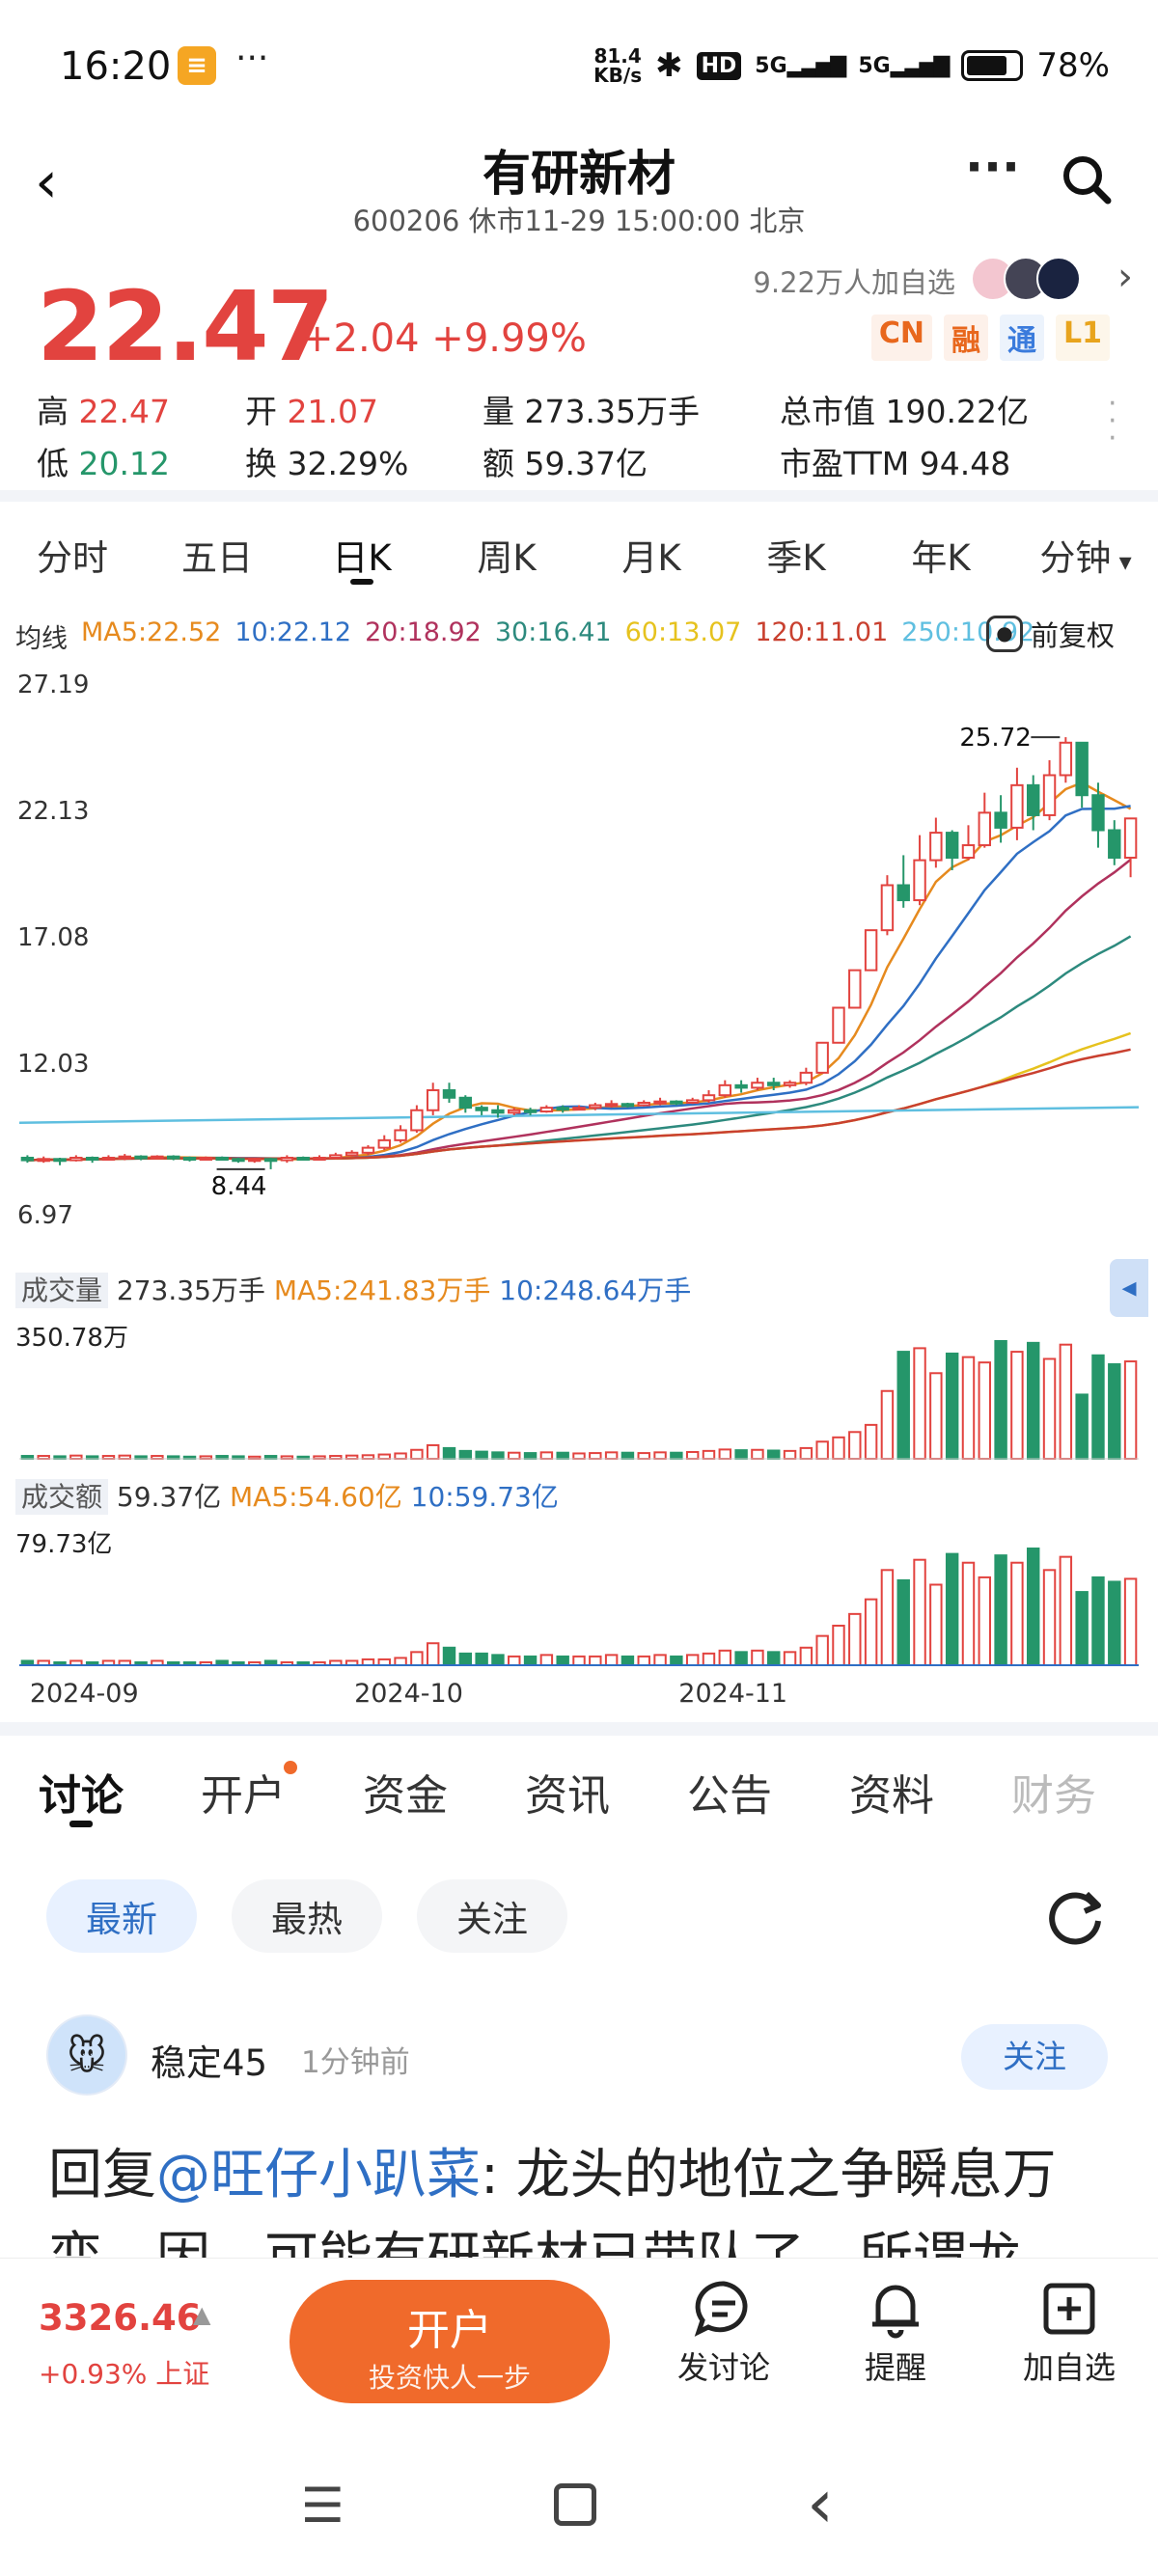  I want to click on refresh-icon, so click(1075, 1919).